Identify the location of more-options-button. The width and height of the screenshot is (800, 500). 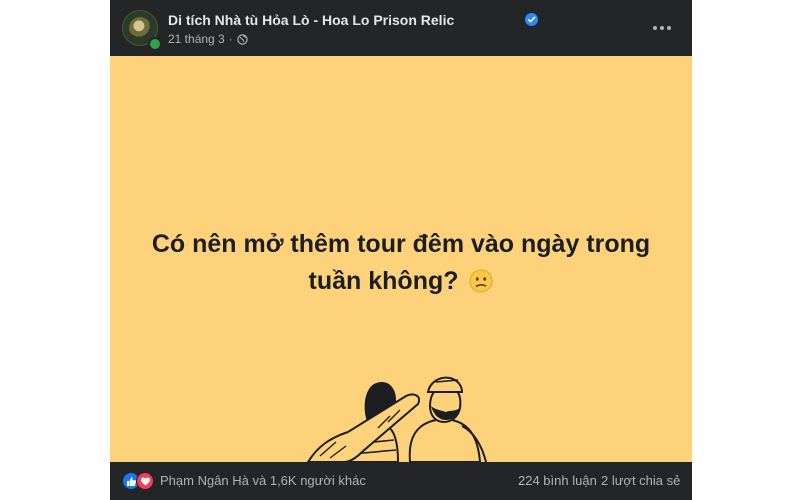
(662, 28).